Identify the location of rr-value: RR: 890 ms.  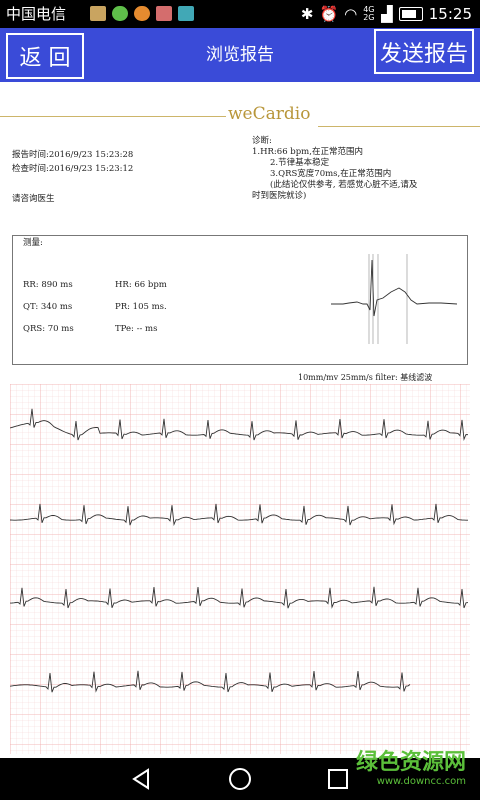
(48, 285).